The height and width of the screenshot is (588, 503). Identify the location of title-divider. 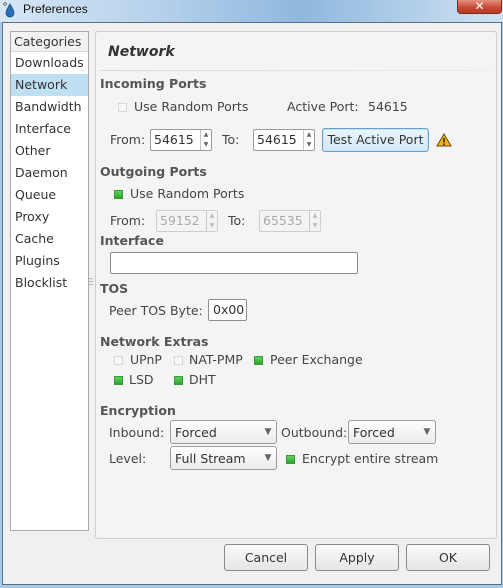
(296, 70).